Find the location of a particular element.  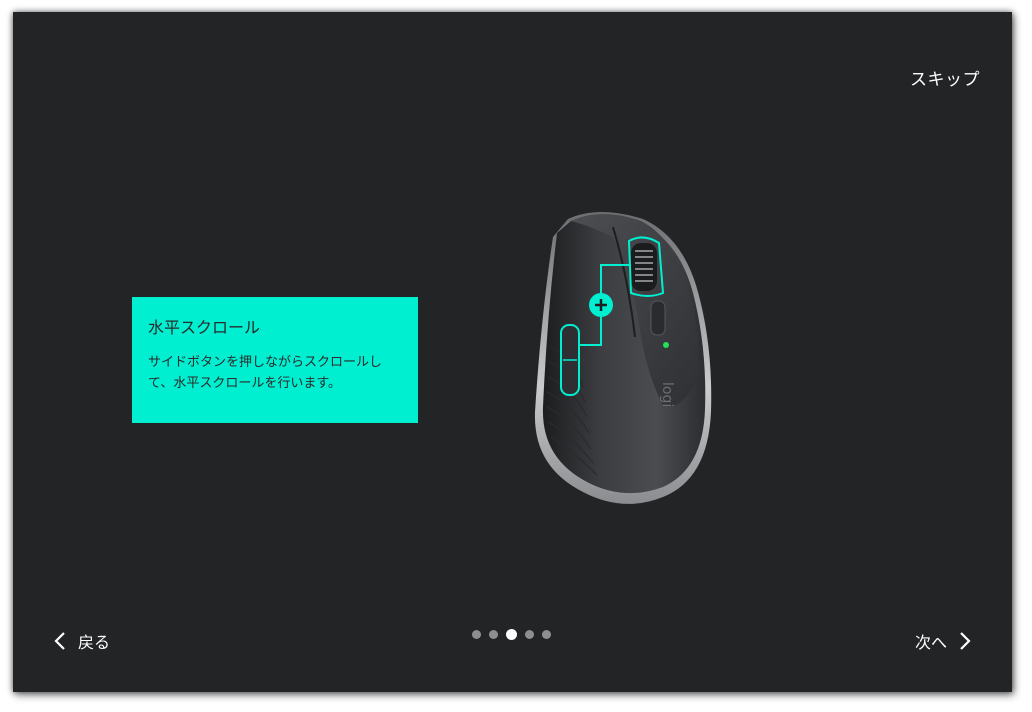

back-label: 戻る is located at coordinates (94, 642).